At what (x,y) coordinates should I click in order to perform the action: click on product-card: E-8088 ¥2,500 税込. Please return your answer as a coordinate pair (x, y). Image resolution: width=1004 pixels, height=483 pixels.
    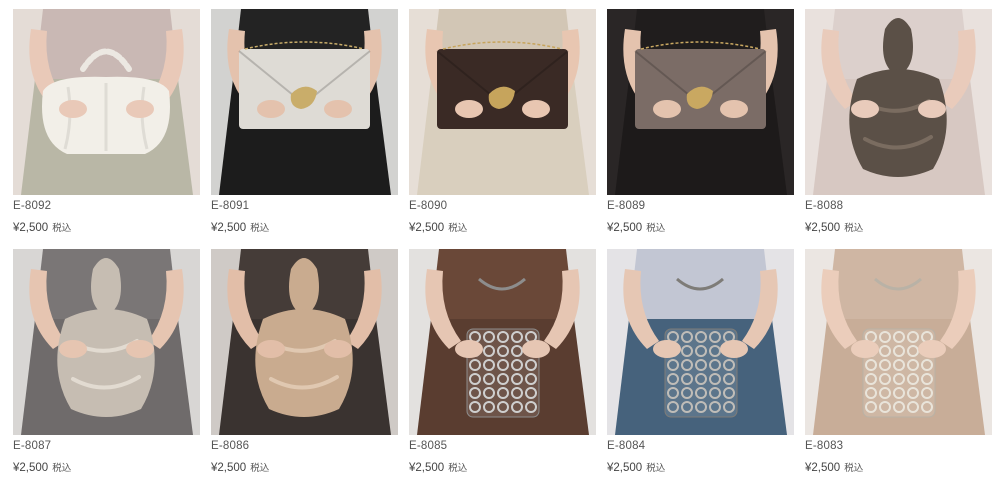
    Looking at the image, I should click on (898, 121).